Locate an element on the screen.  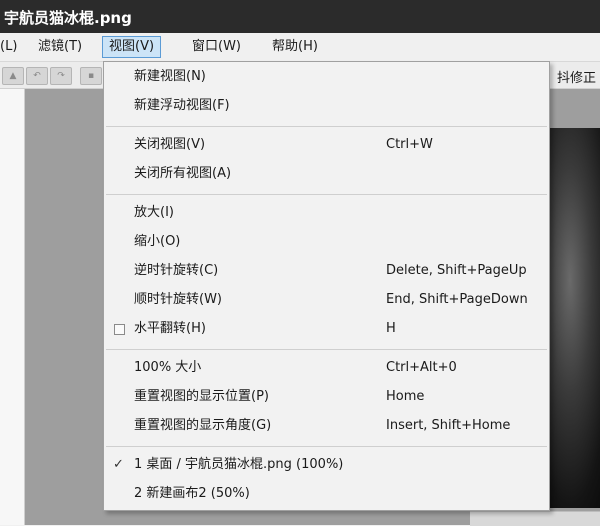
menu-item-label: 放大(I) is located at coordinates (154, 212).